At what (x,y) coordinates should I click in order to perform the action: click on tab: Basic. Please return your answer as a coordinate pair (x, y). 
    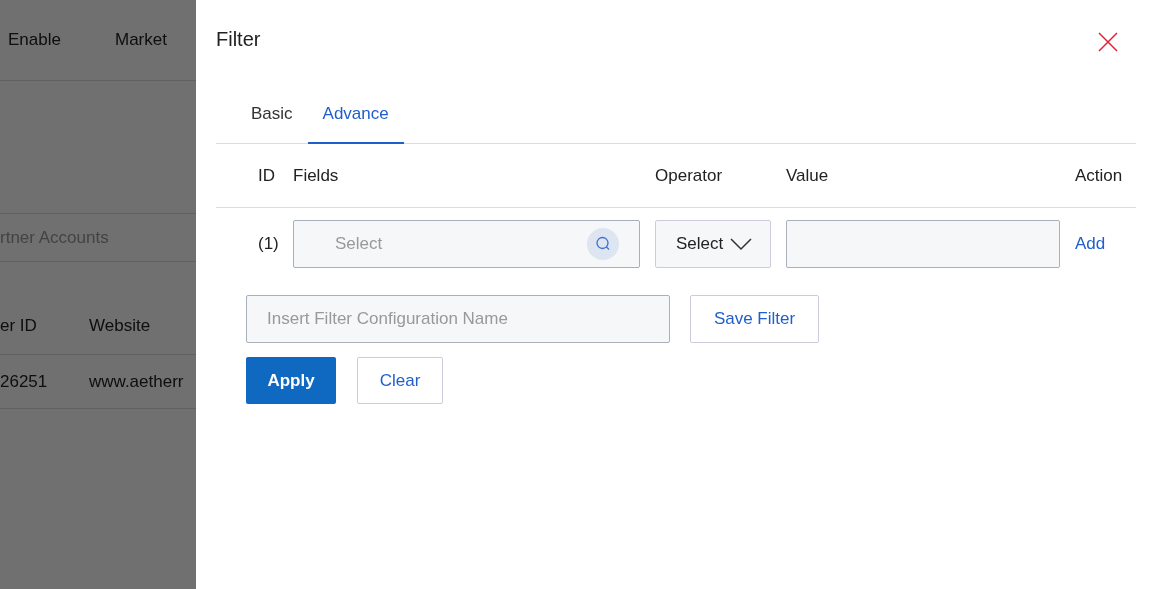
    Looking at the image, I should click on (272, 117).